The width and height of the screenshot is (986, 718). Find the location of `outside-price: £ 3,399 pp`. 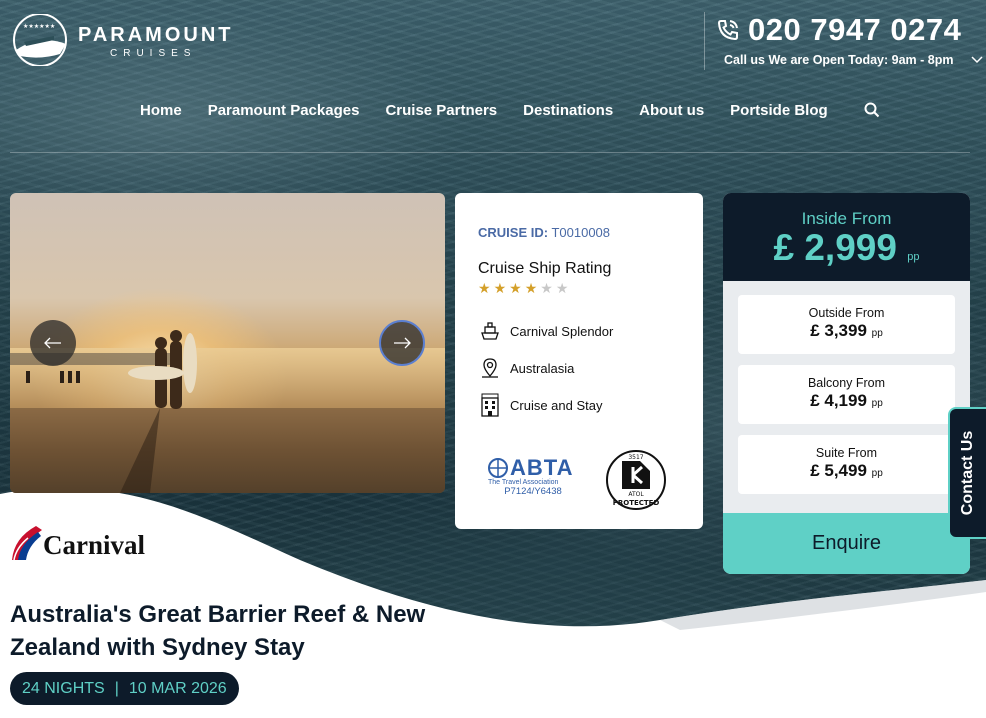

outside-price: £ 3,399 pp is located at coordinates (846, 332).